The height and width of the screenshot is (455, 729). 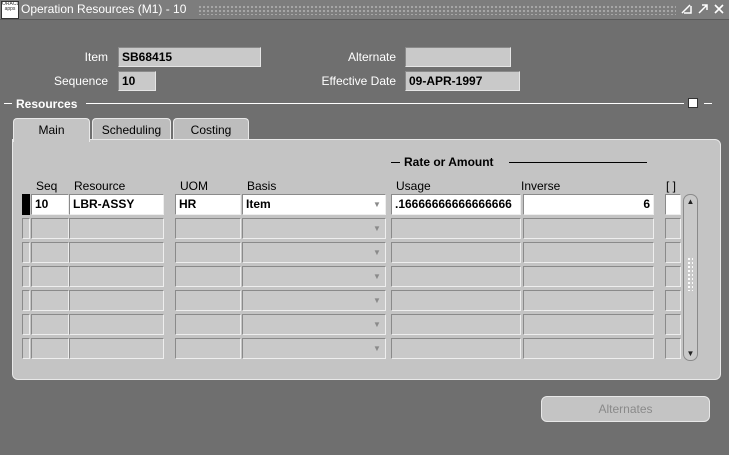 What do you see at coordinates (188, 204) in the screenshot?
I see `uom-value: HR` at bounding box center [188, 204].